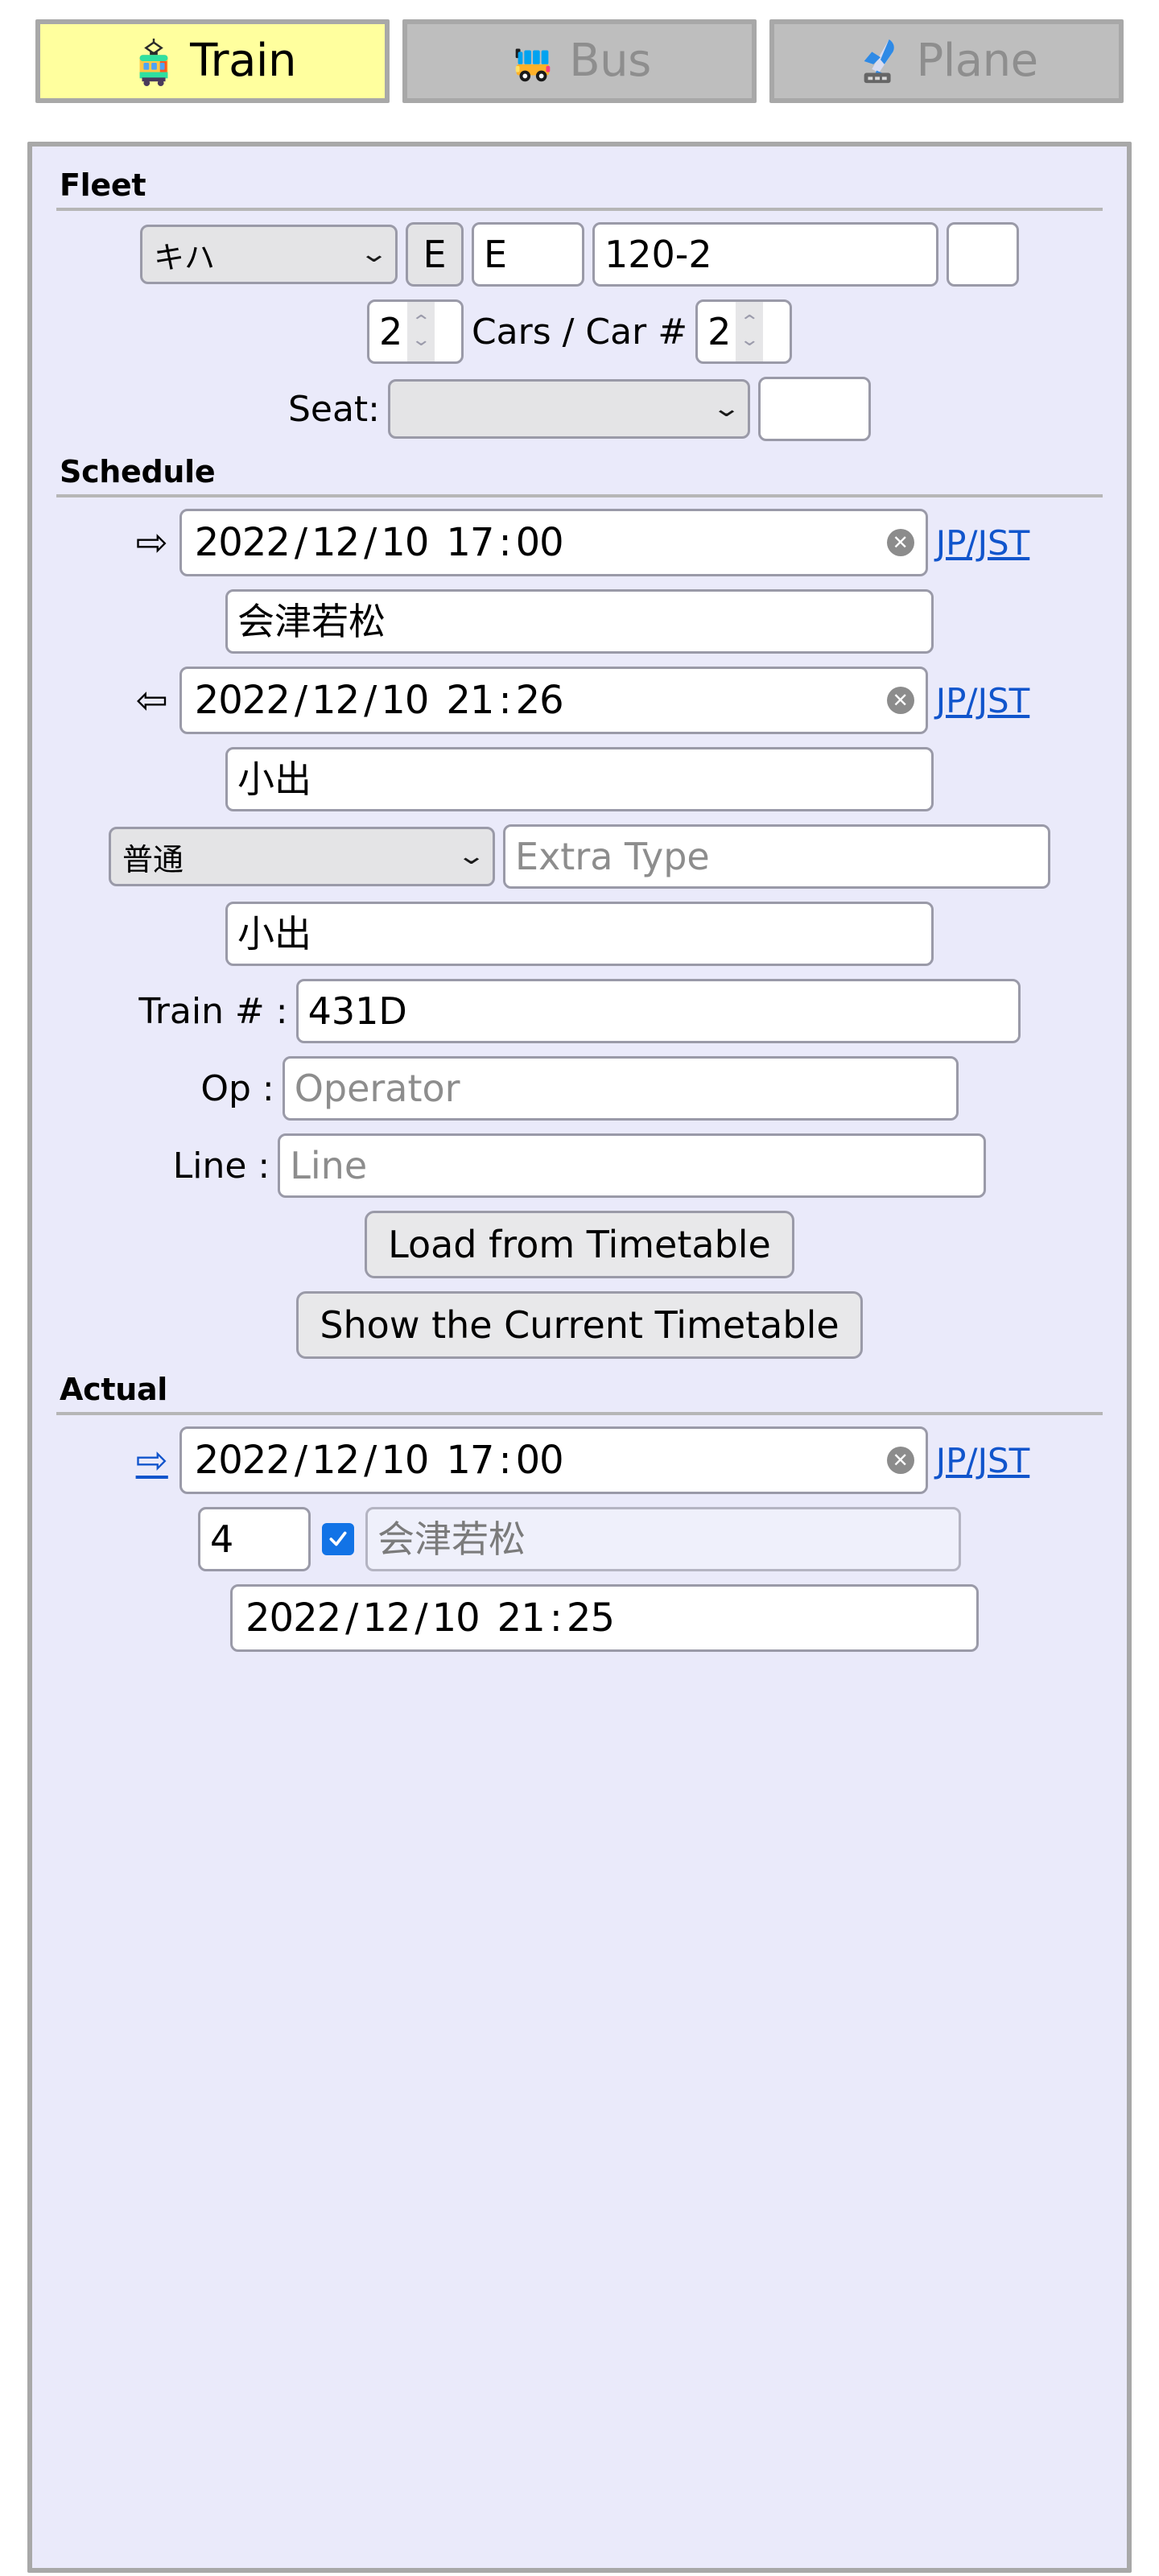 The width and height of the screenshot is (1159, 2576). What do you see at coordinates (153, 859) in the screenshot?
I see `train-type-select-value: 普通` at bounding box center [153, 859].